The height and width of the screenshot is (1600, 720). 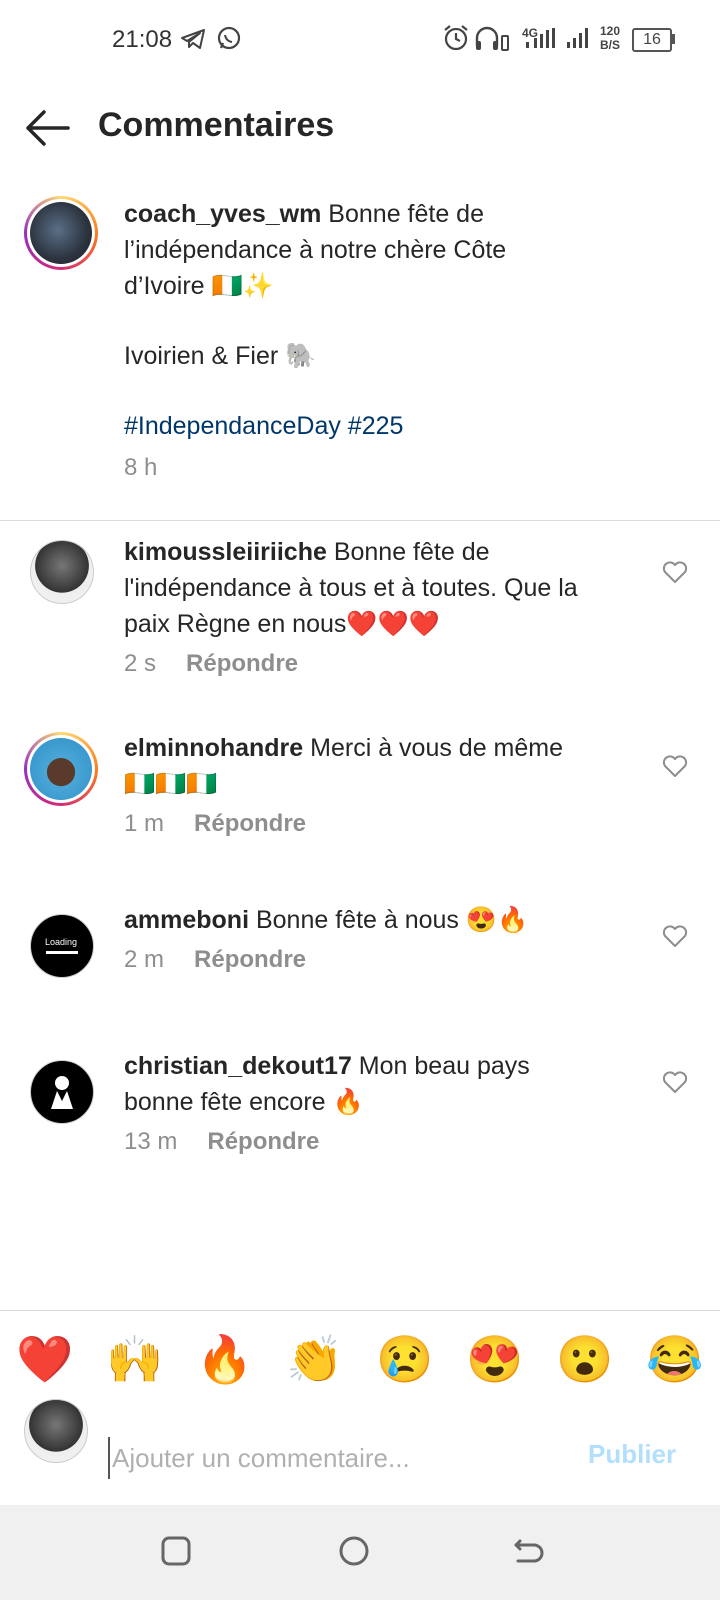 What do you see at coordinates (222, 214) in the screenshot?
I see `caption-username: coach_yves_wm` at bounding box center [222, 214].